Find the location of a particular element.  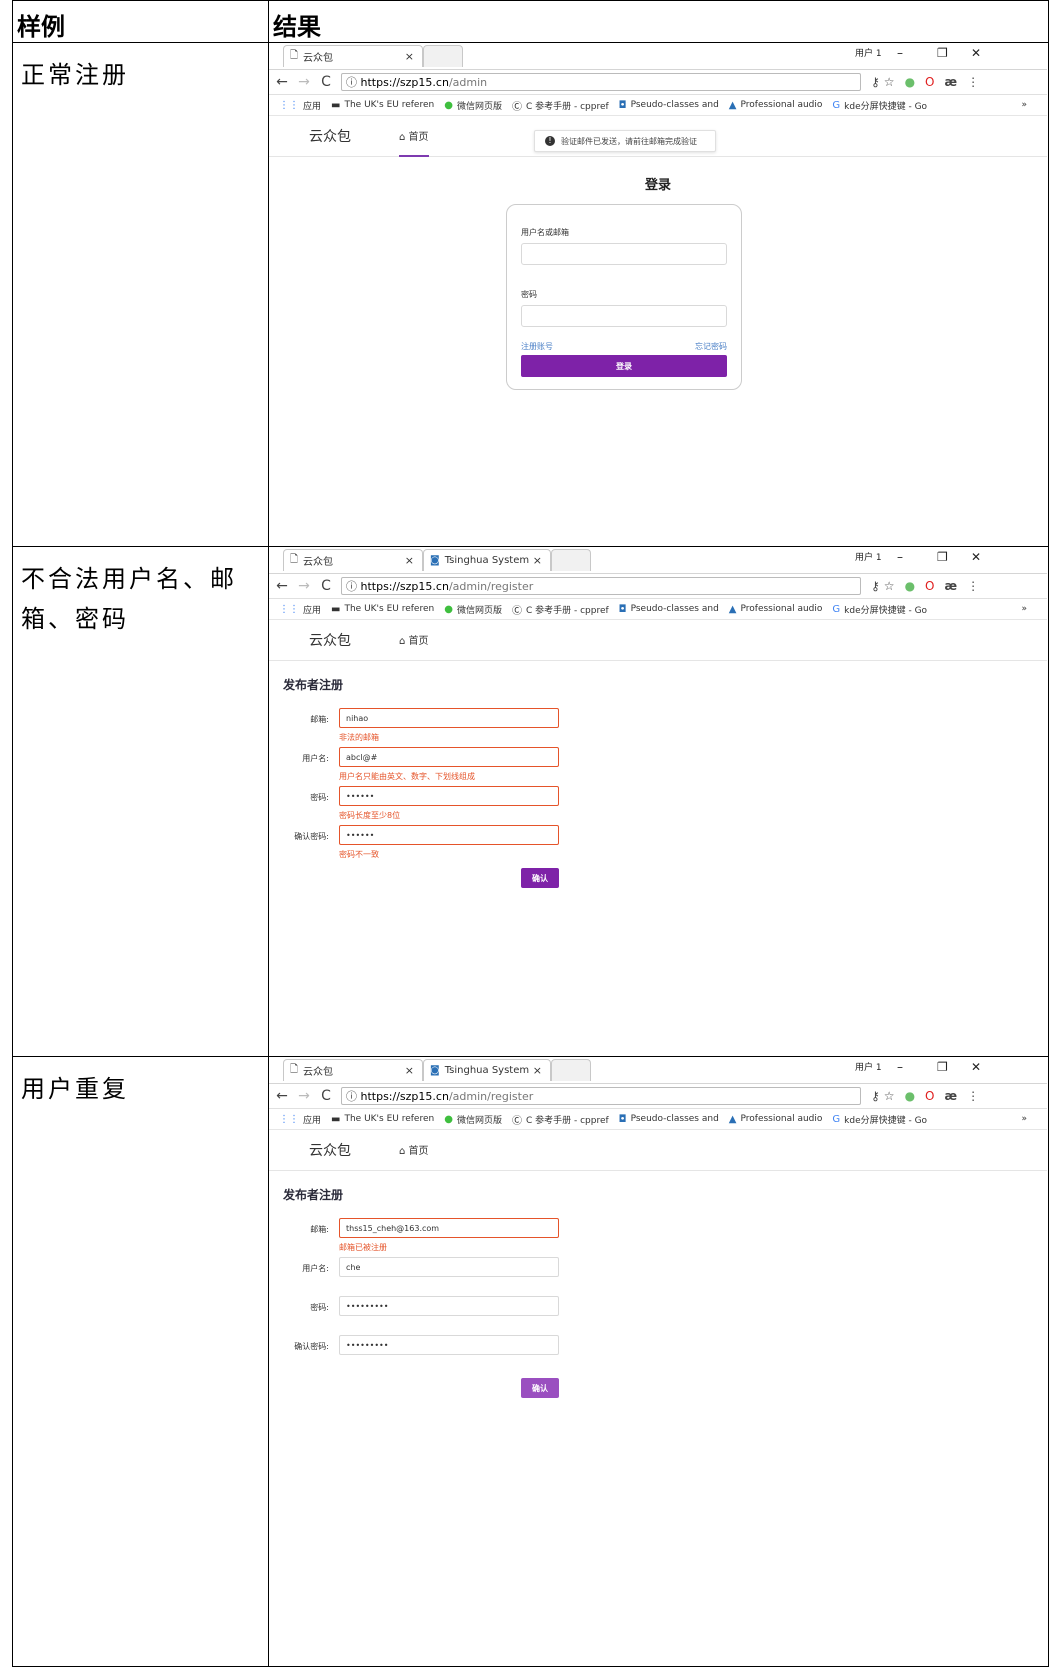

password-input: •••••• is located at coordinates (449, 796).